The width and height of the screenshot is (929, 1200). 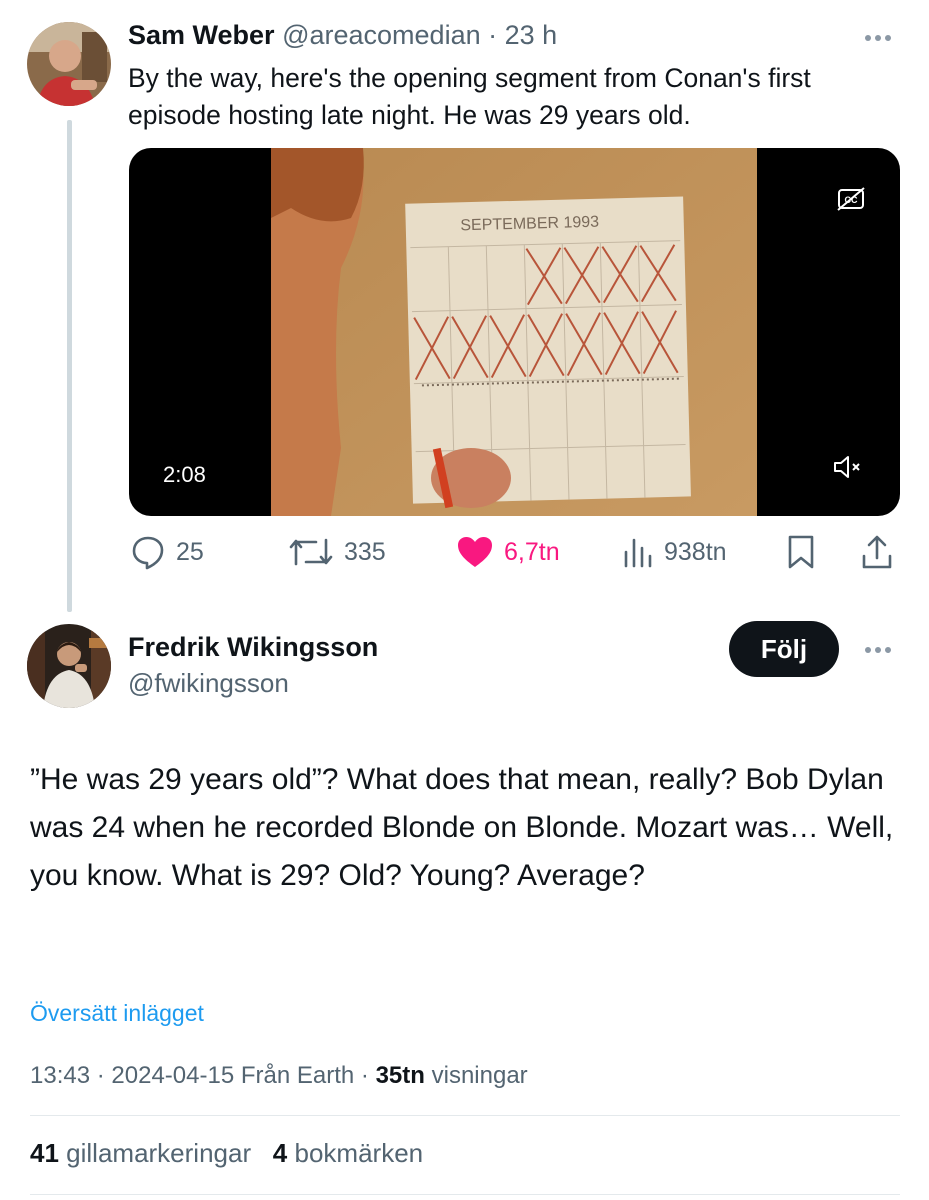 I want to click on bookmarks-count: 4, so click(x=280, y=1153).